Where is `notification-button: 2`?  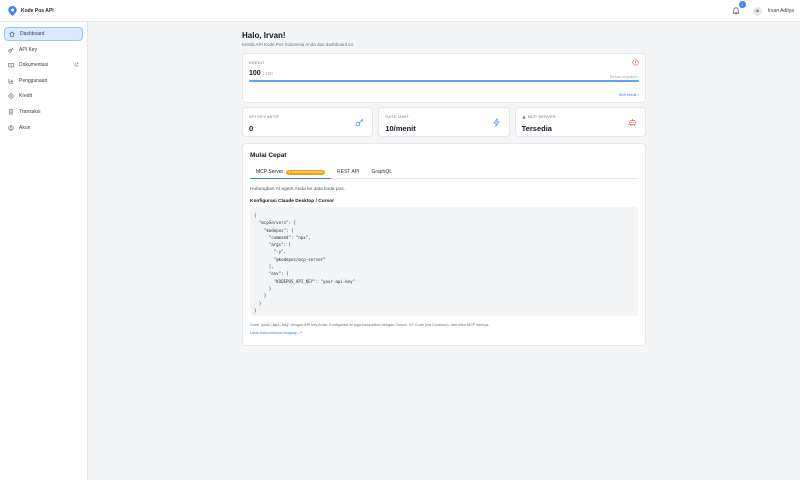
notification-button: 2 is located at coordinates (738, 8).